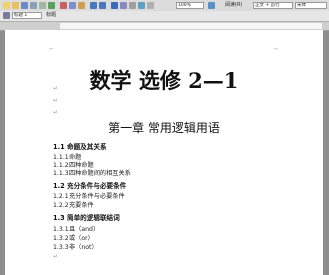 Image resolution: width=329 pixels, height=275 pixels. Describe the element at coordinates (90, 186) in the screenshot. I see `section-heading: 1.2 充分条件与必要条件` at that location.